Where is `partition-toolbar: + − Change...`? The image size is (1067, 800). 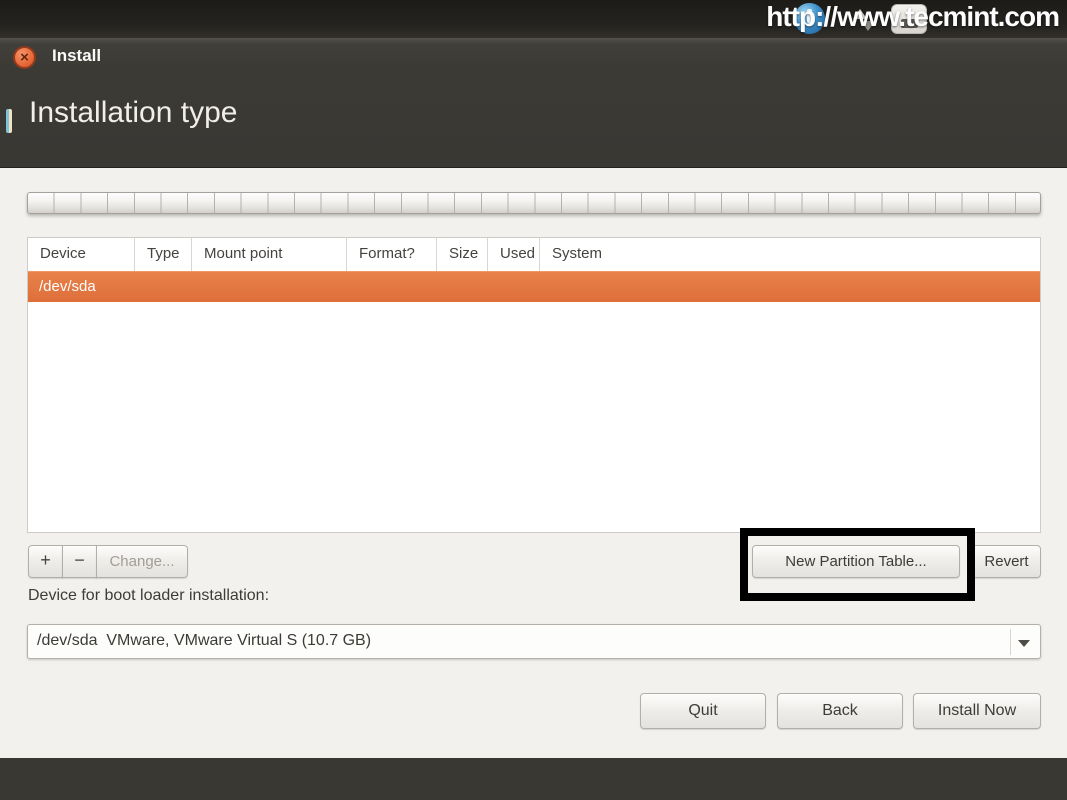 partition-toolbar: + − Change... is located at coordinates (108, 561).